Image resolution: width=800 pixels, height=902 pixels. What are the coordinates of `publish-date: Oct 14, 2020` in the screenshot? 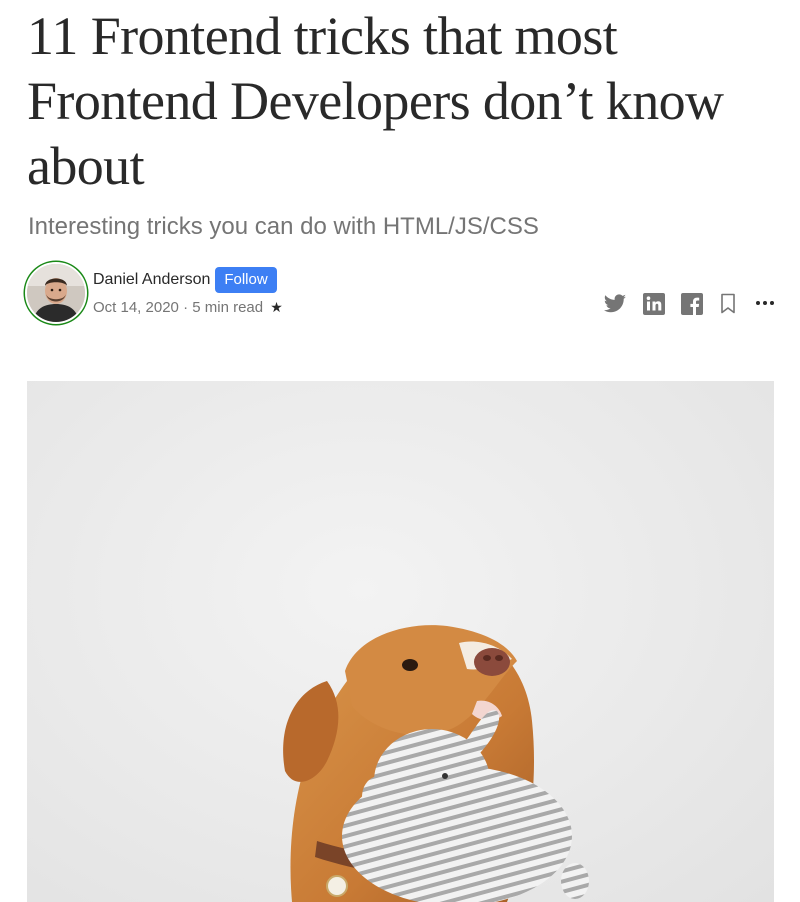 It's located at (136, 307).